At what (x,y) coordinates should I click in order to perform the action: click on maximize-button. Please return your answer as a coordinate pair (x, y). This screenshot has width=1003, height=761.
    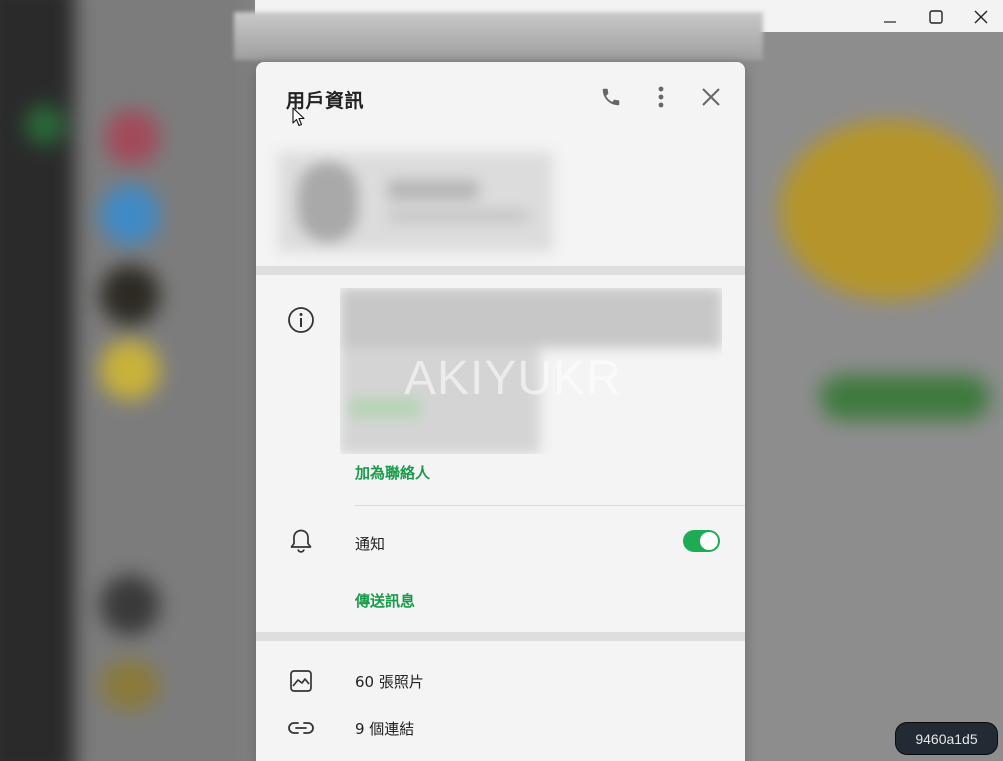
    Looking at the image, I should click on (936, 17).